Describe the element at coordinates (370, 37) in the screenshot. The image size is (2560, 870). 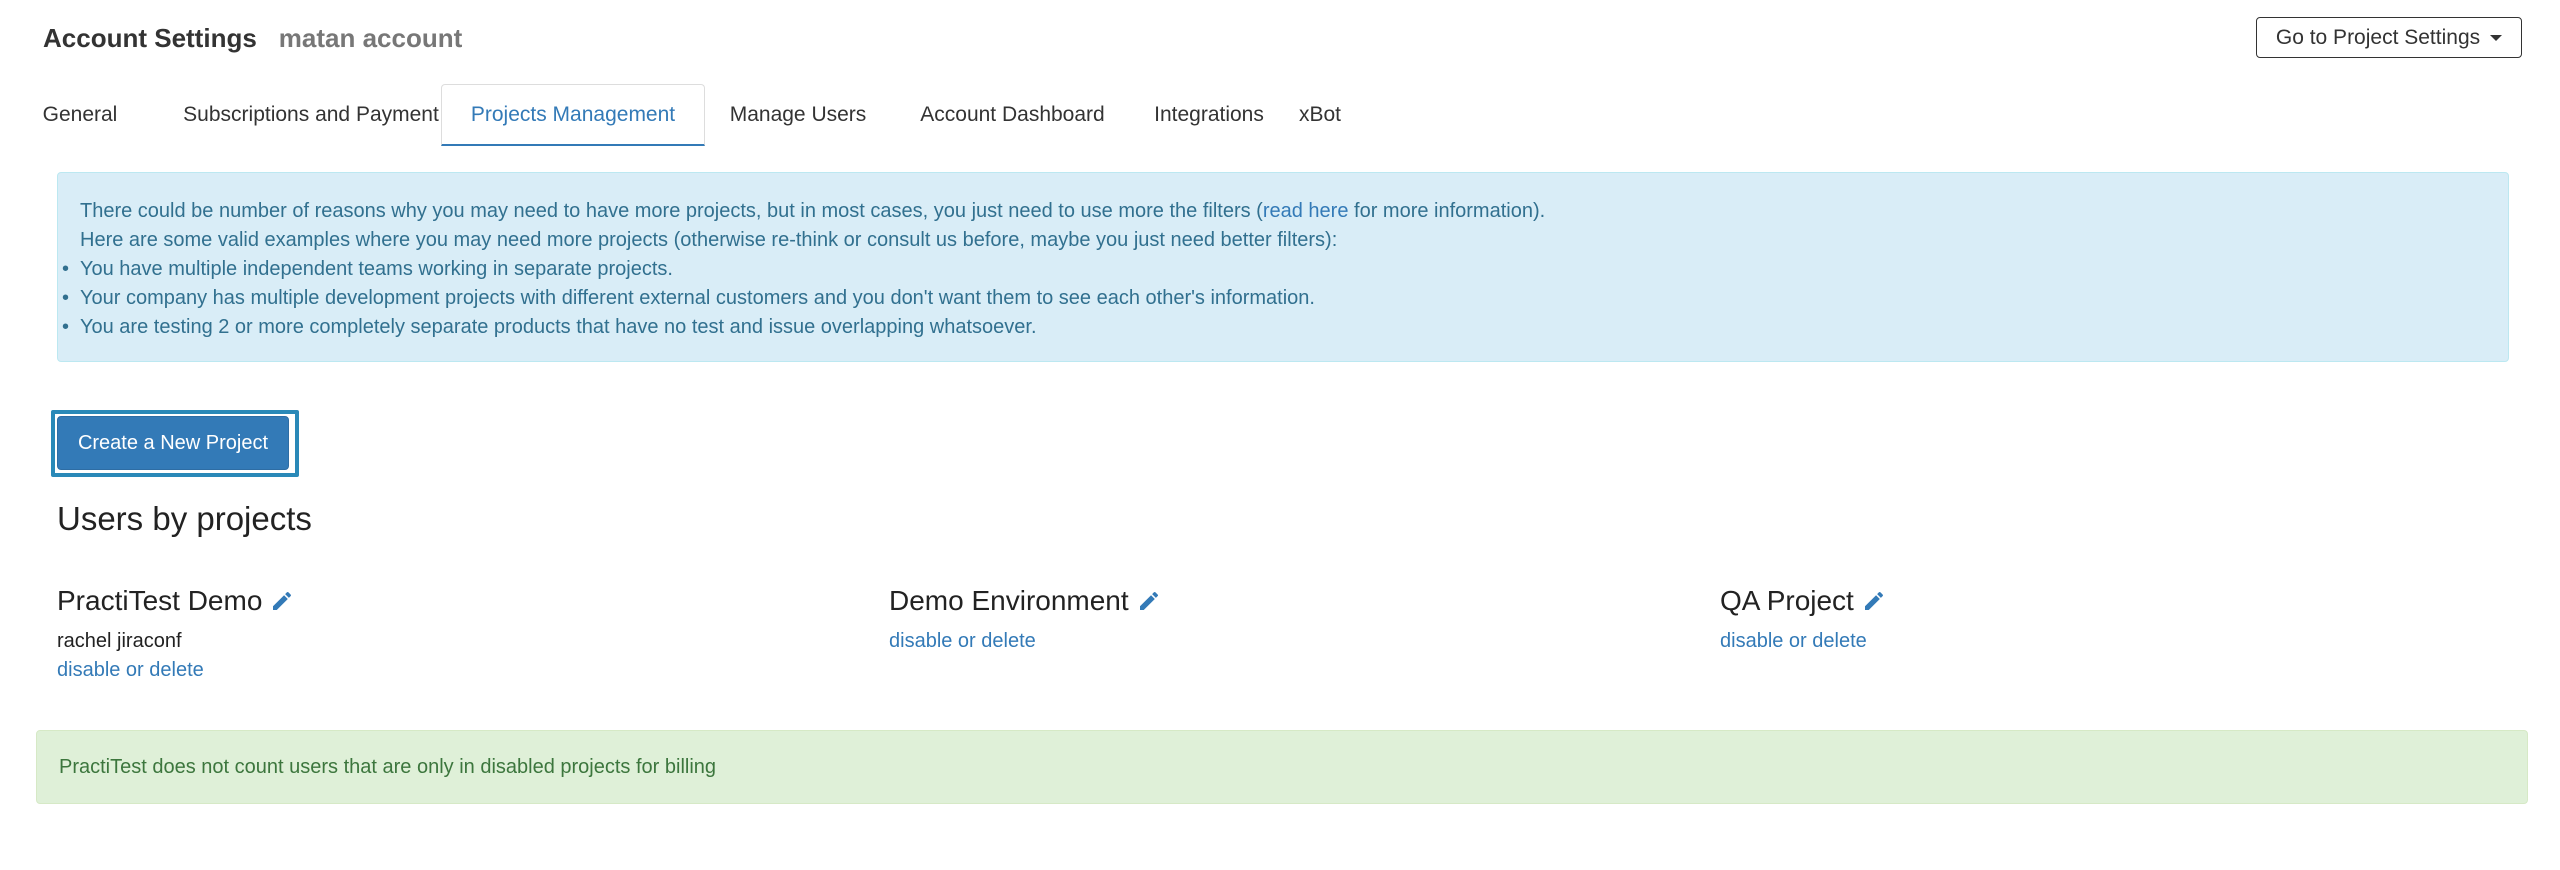
I see `account-name: matan account` at that location.